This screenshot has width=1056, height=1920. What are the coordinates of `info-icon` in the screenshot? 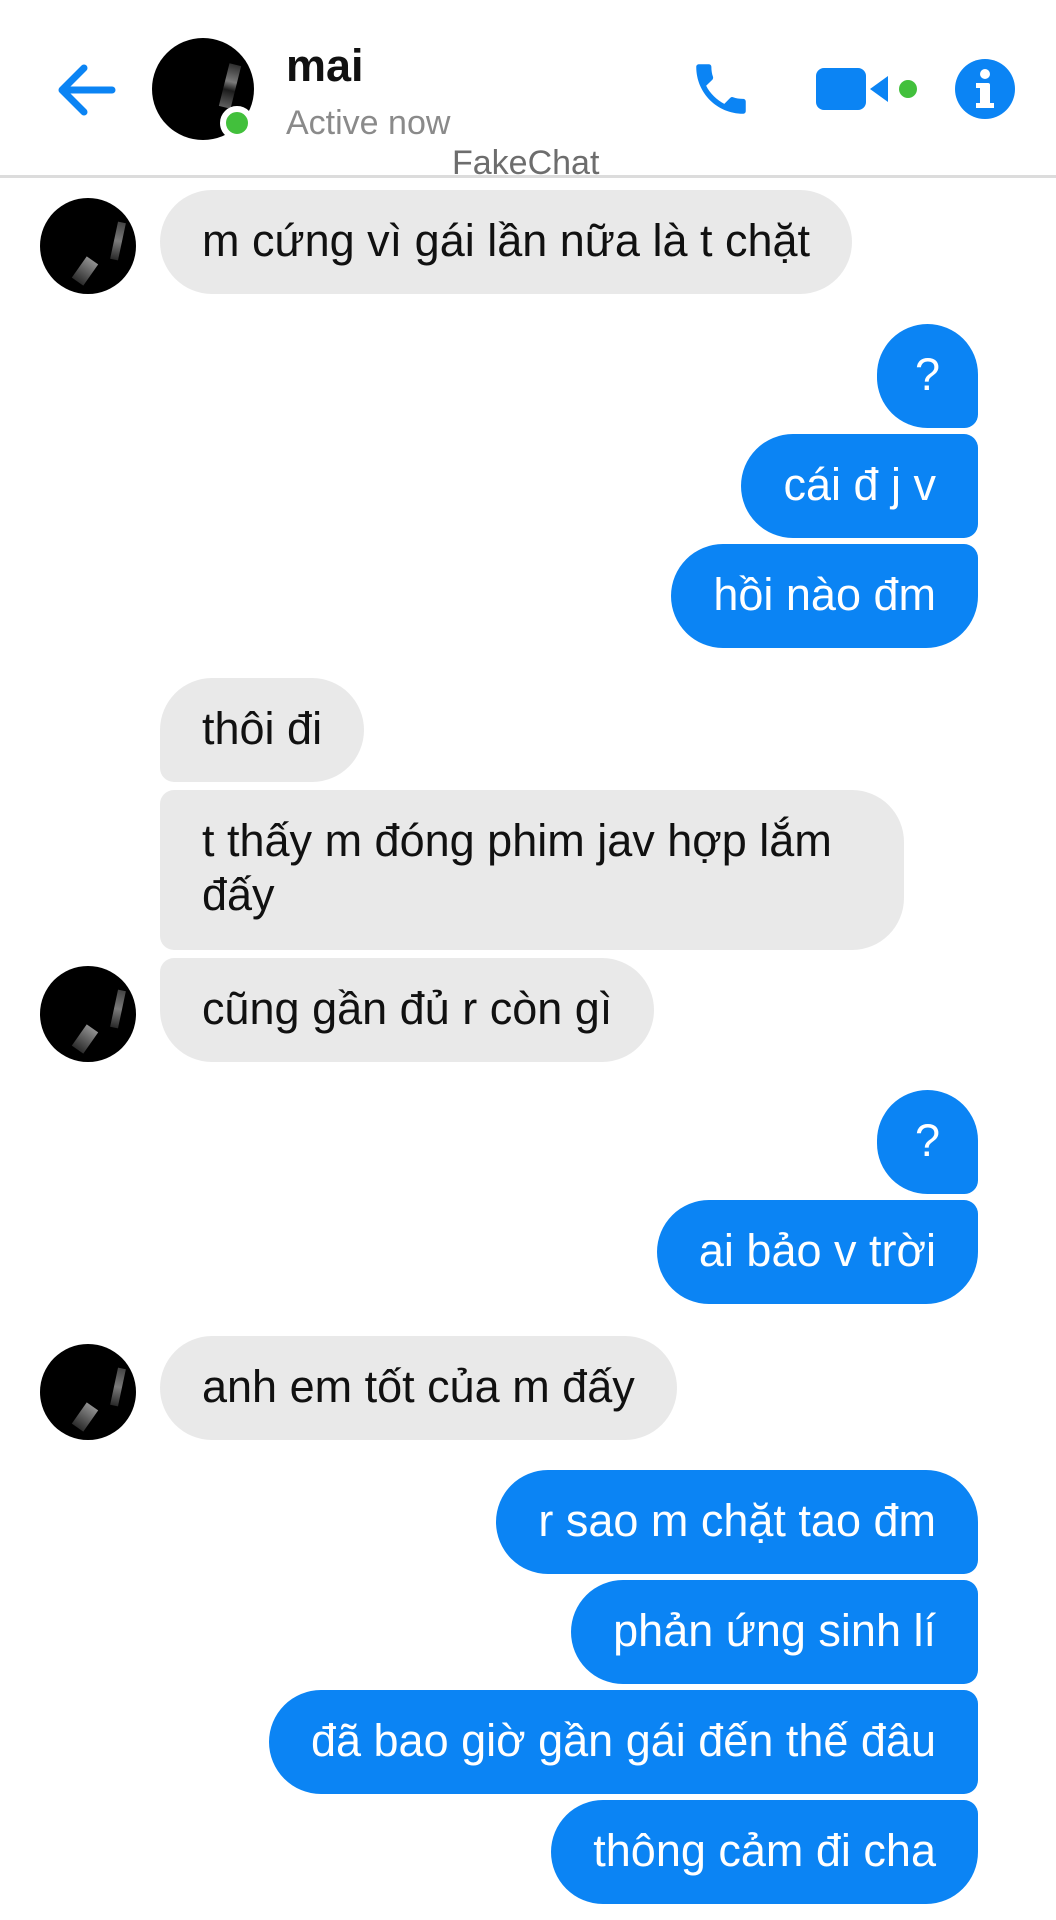 It's located at (985, 89).